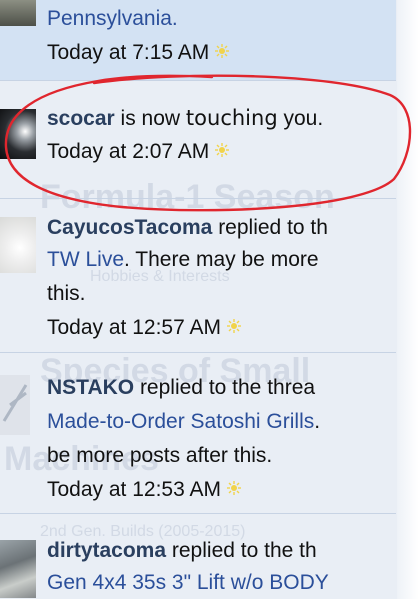 The width and height of the screenshot is (419, 599). I want to click on username-link: dirtytacoma, so click(106, 550).